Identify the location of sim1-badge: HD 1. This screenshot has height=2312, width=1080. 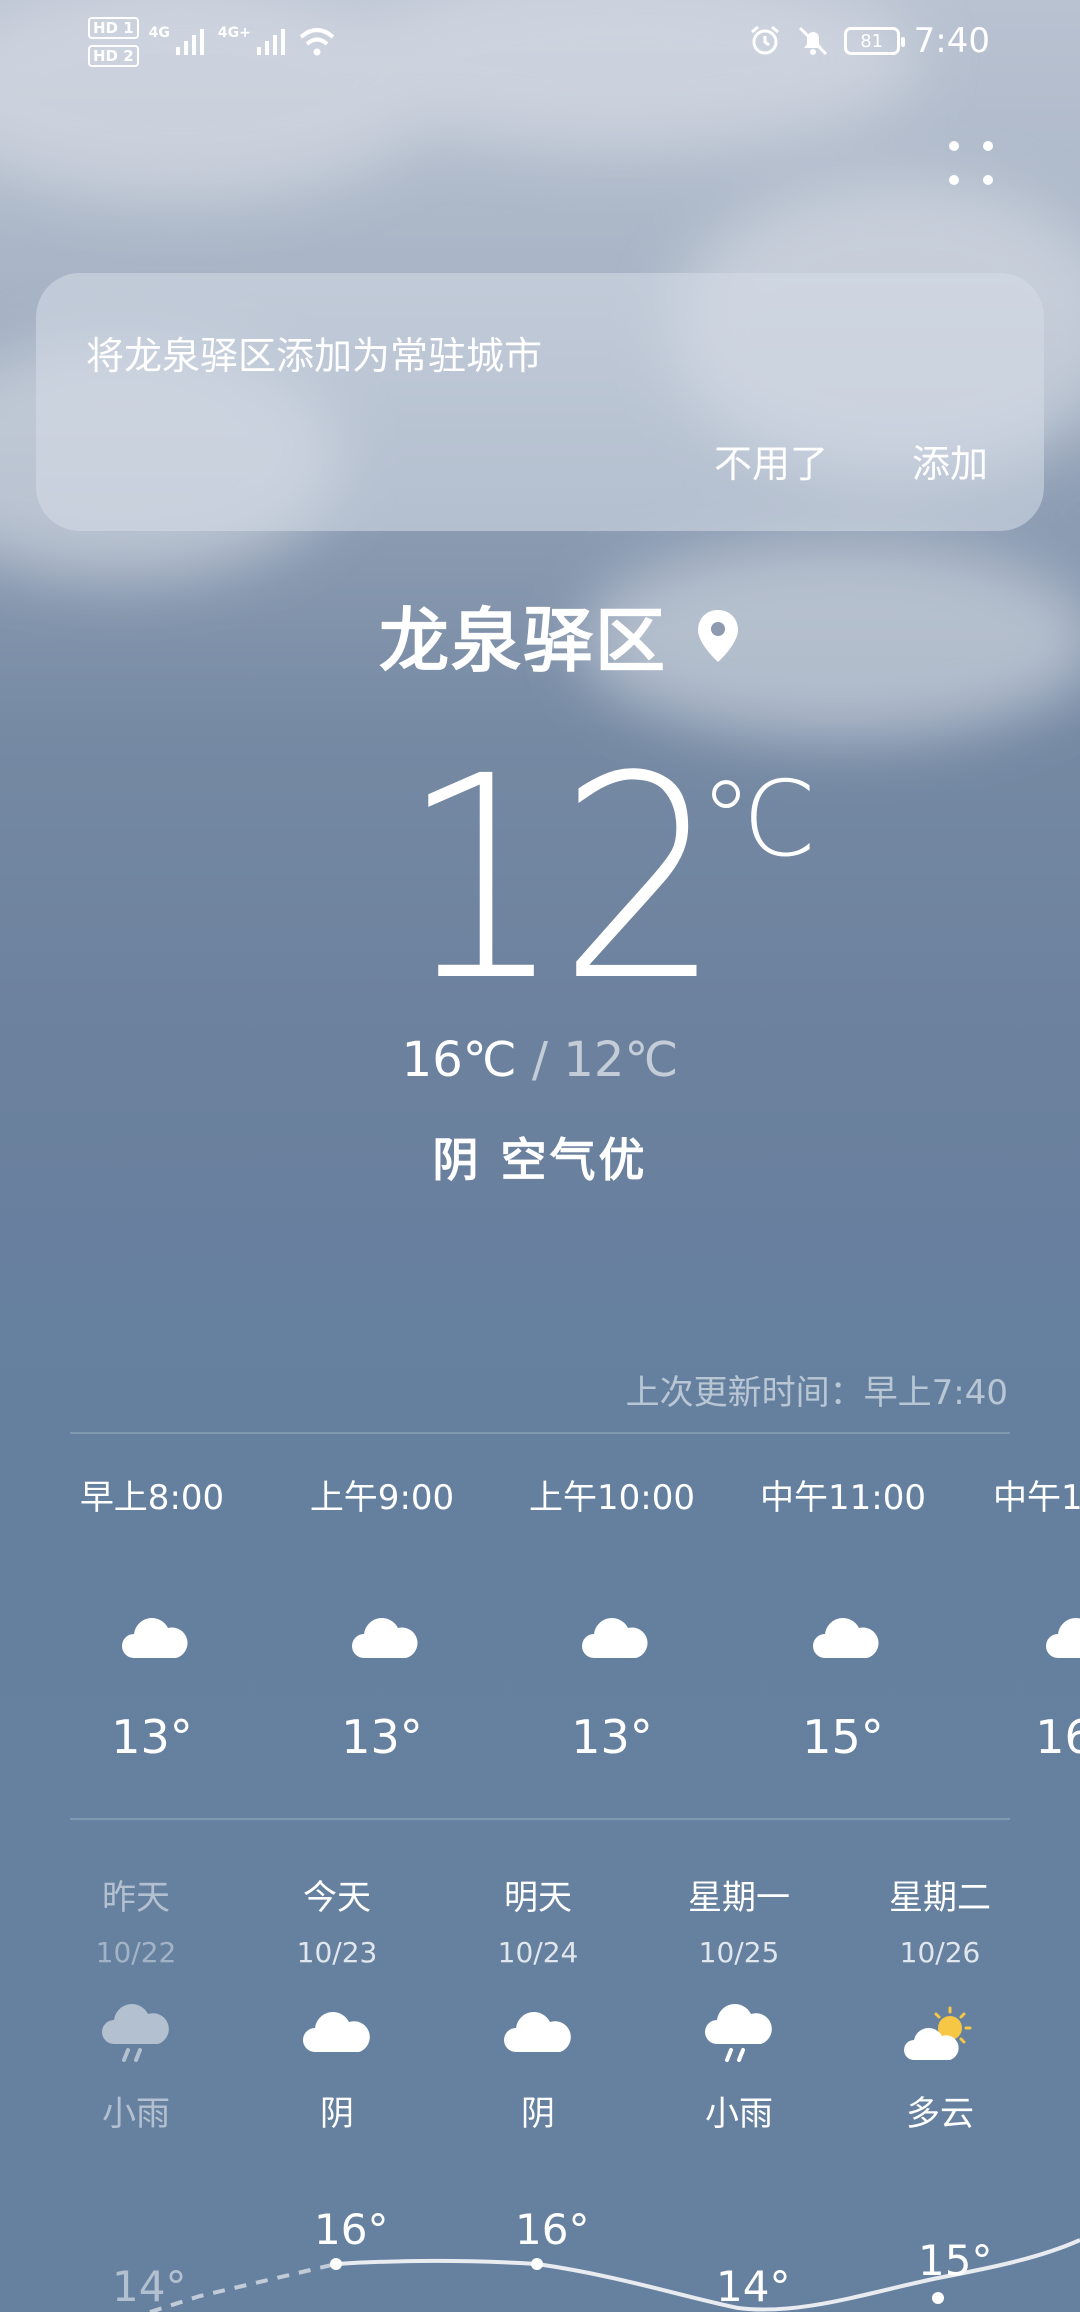
(113, 28).